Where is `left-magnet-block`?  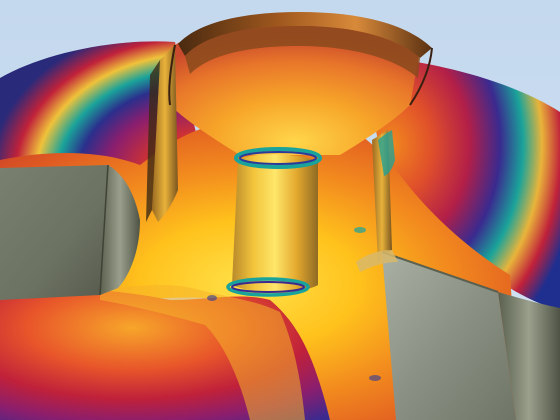 left-magnet-block is located at coordinates (54, 232).